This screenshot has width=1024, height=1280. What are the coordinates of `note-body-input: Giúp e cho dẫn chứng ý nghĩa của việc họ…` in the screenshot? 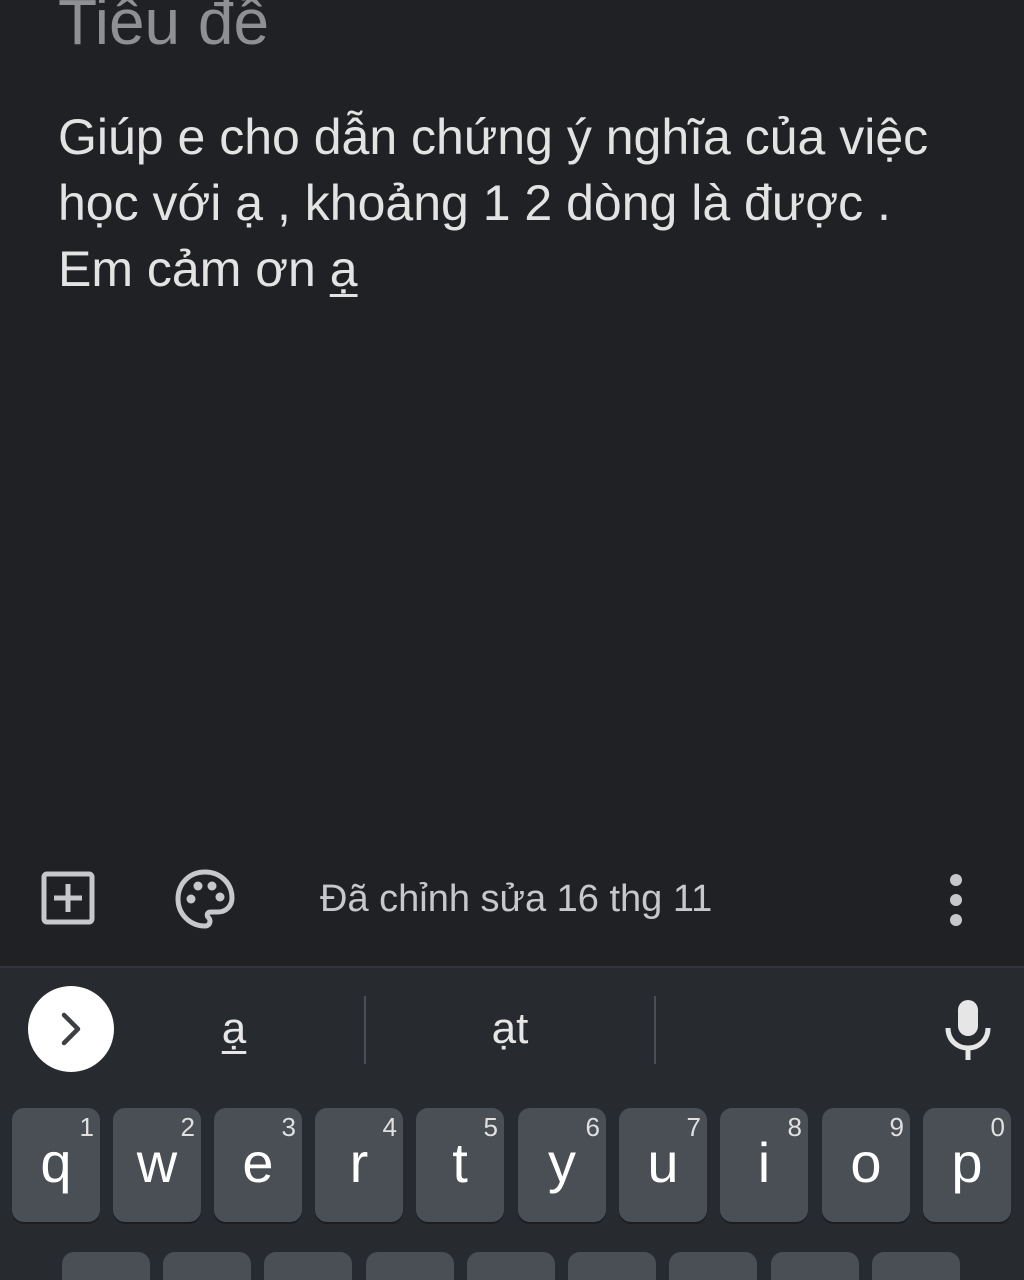 It's located at (498, 203).